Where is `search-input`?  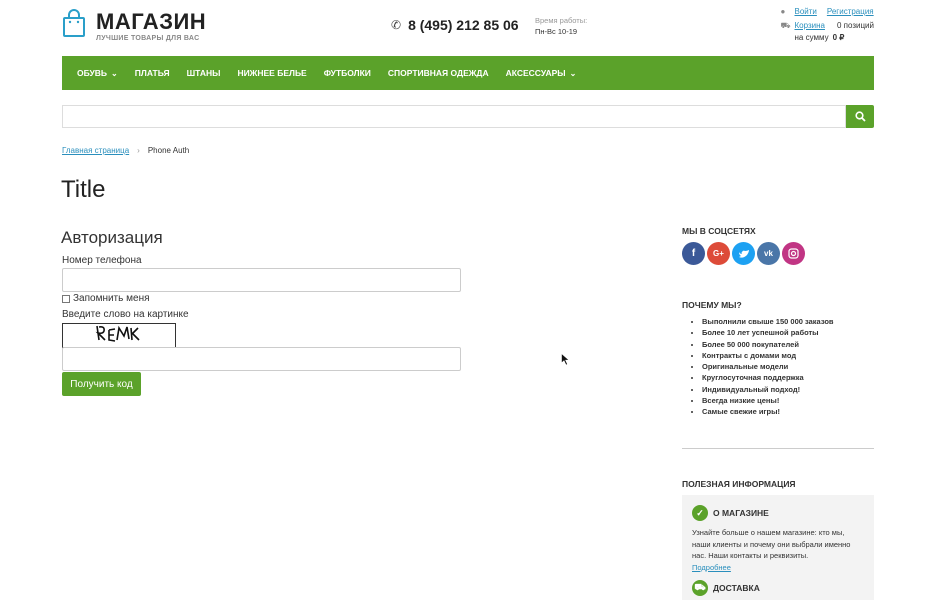 search-input is located at coordinates (454, 116).